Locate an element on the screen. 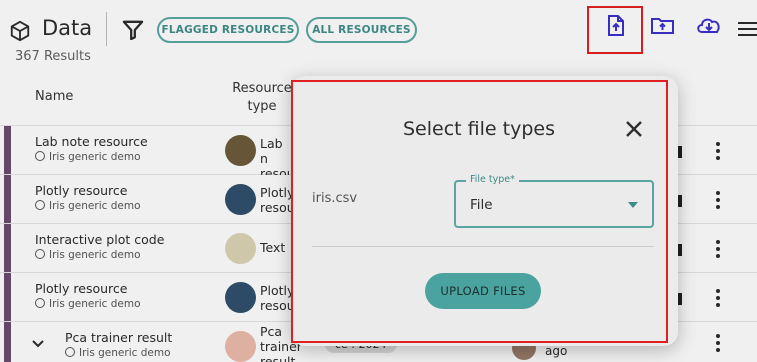 The width and height of the screenshot is (757, 362). close-icon is located at coordinates (634, 129).